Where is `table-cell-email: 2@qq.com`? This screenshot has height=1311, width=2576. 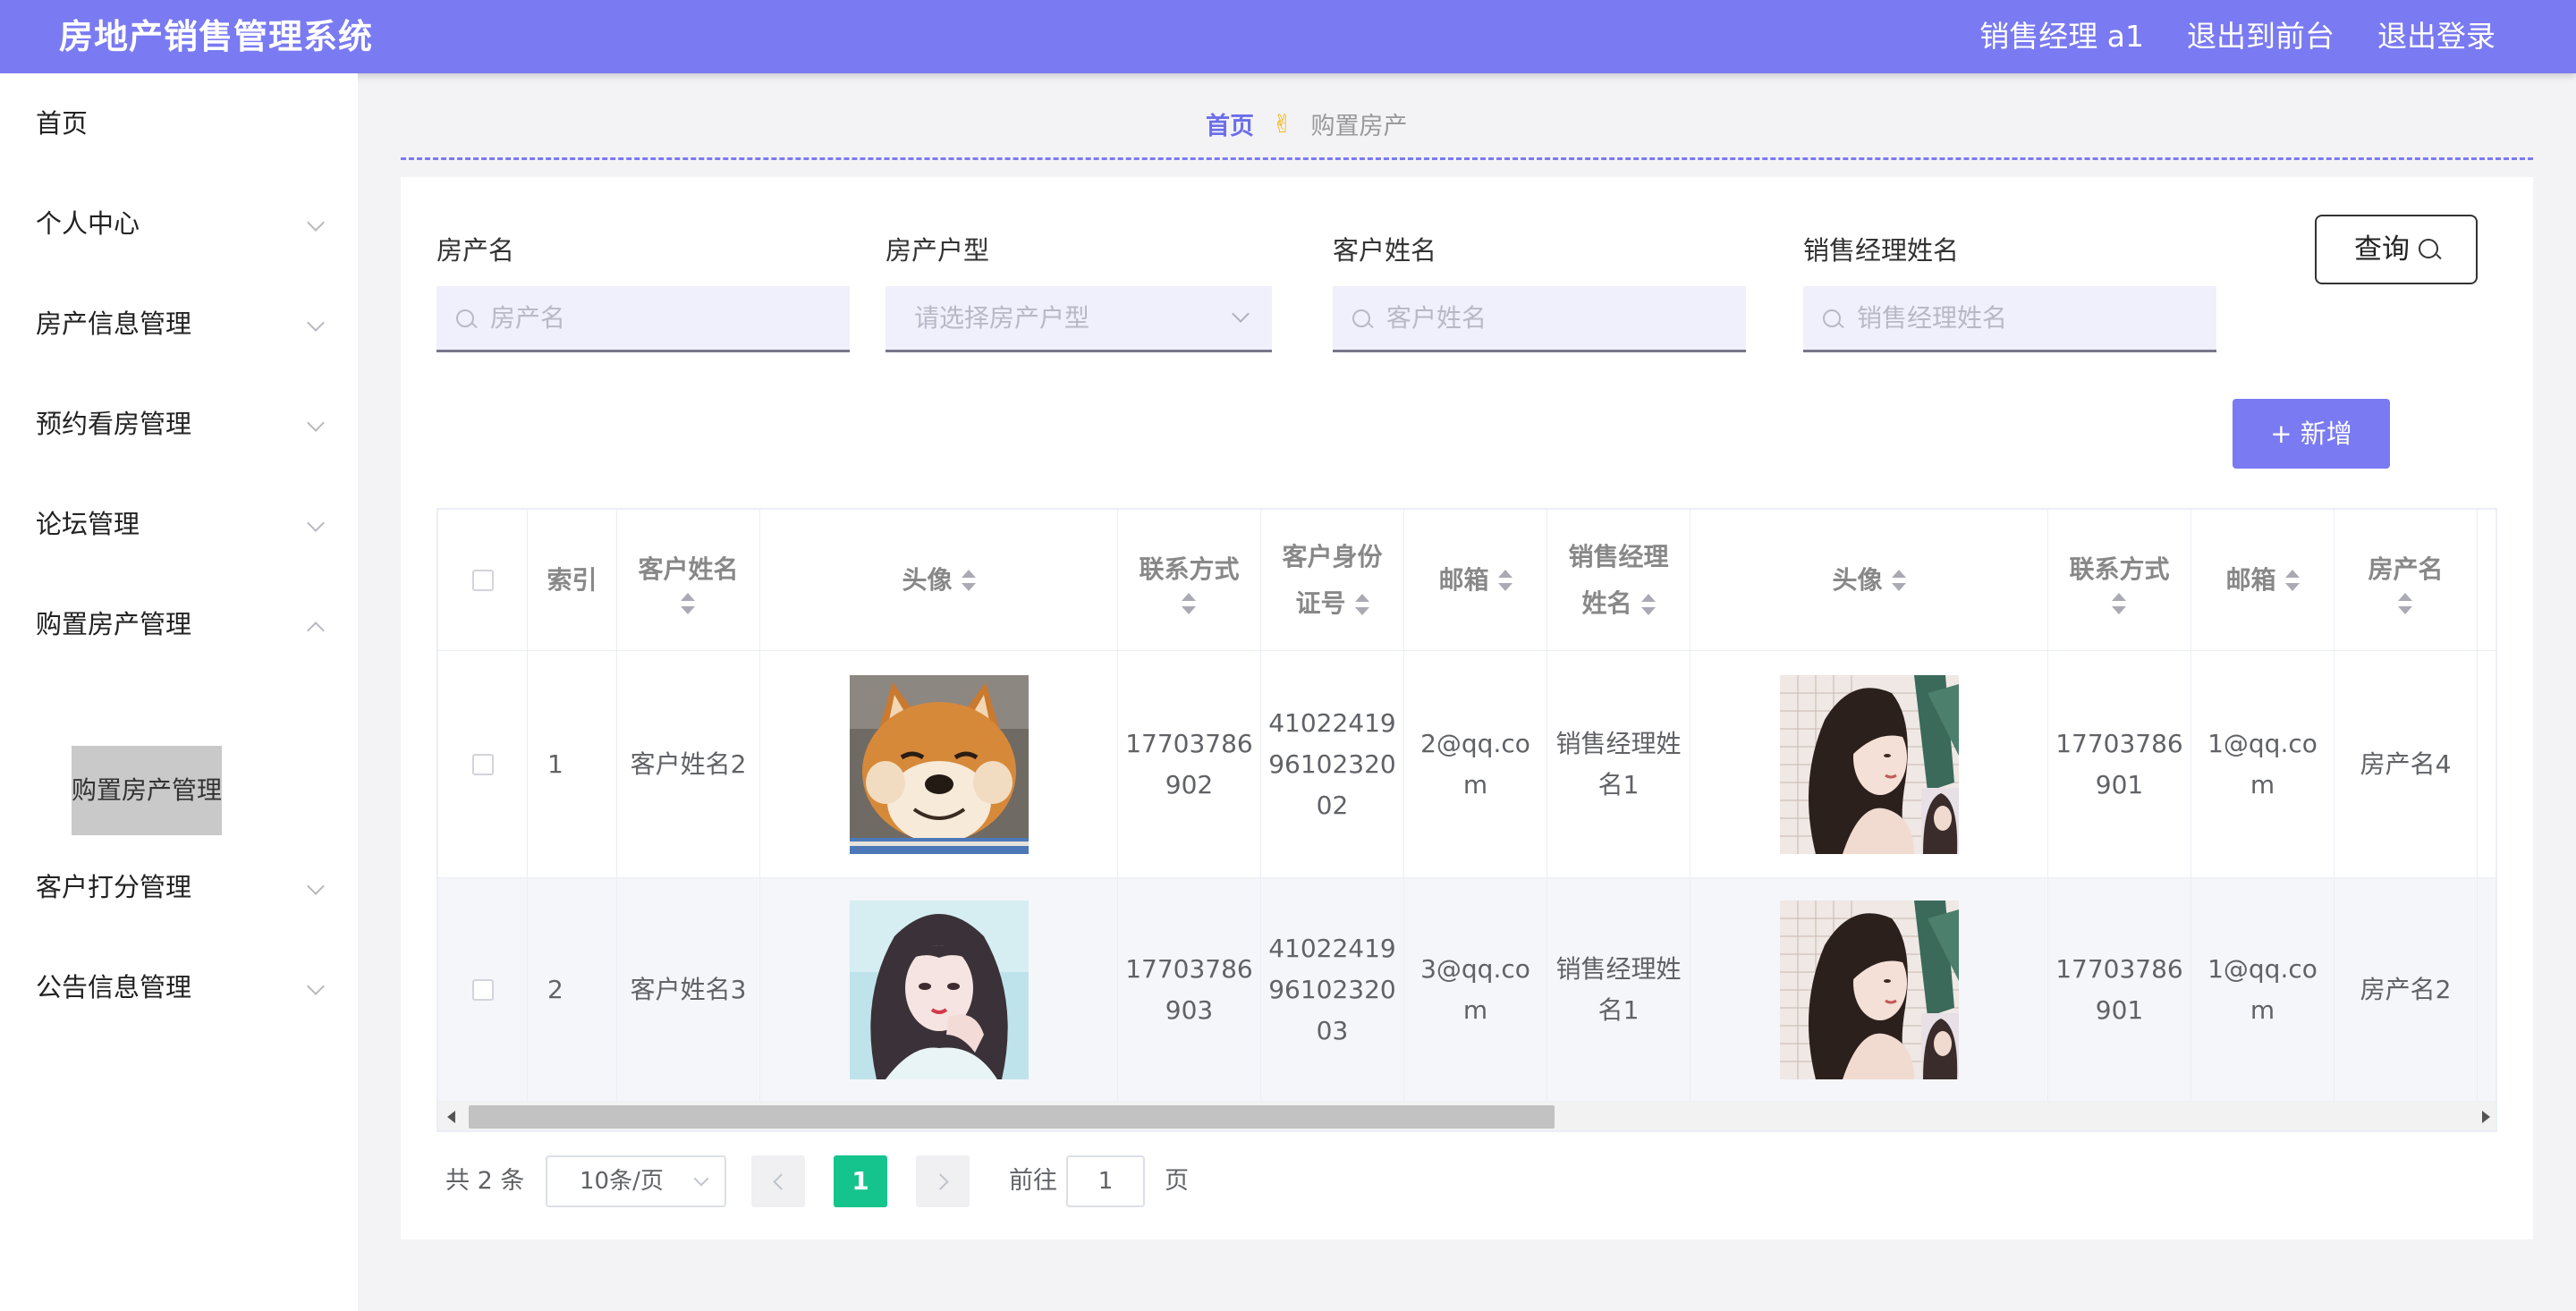
table-cell-email: 2@qq.com is located at coordinates (1475, 764).